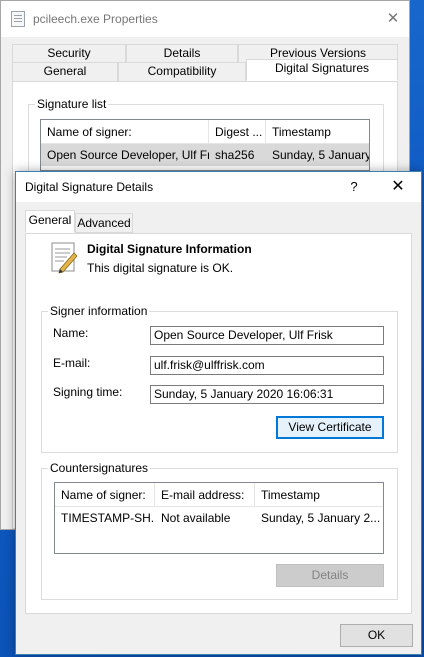 The height and width of the screenshot is (657, 424). I want to click on digest-cell: sha256, so click(235, 155).